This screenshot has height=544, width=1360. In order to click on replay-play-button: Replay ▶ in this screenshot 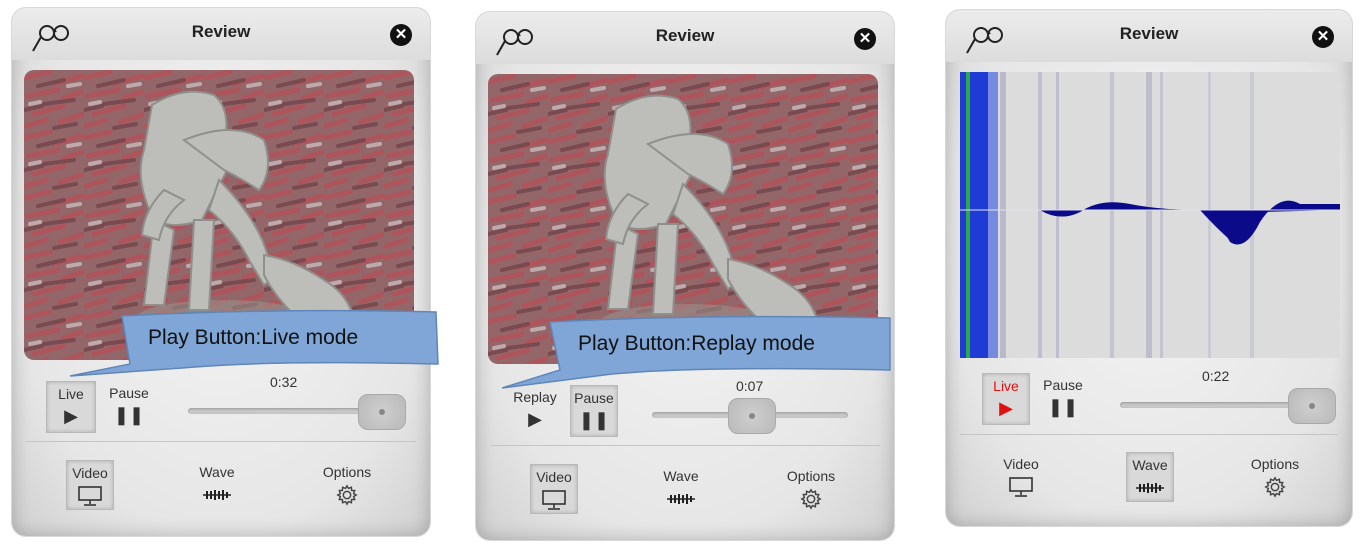, I will do `click(535, 410)`.